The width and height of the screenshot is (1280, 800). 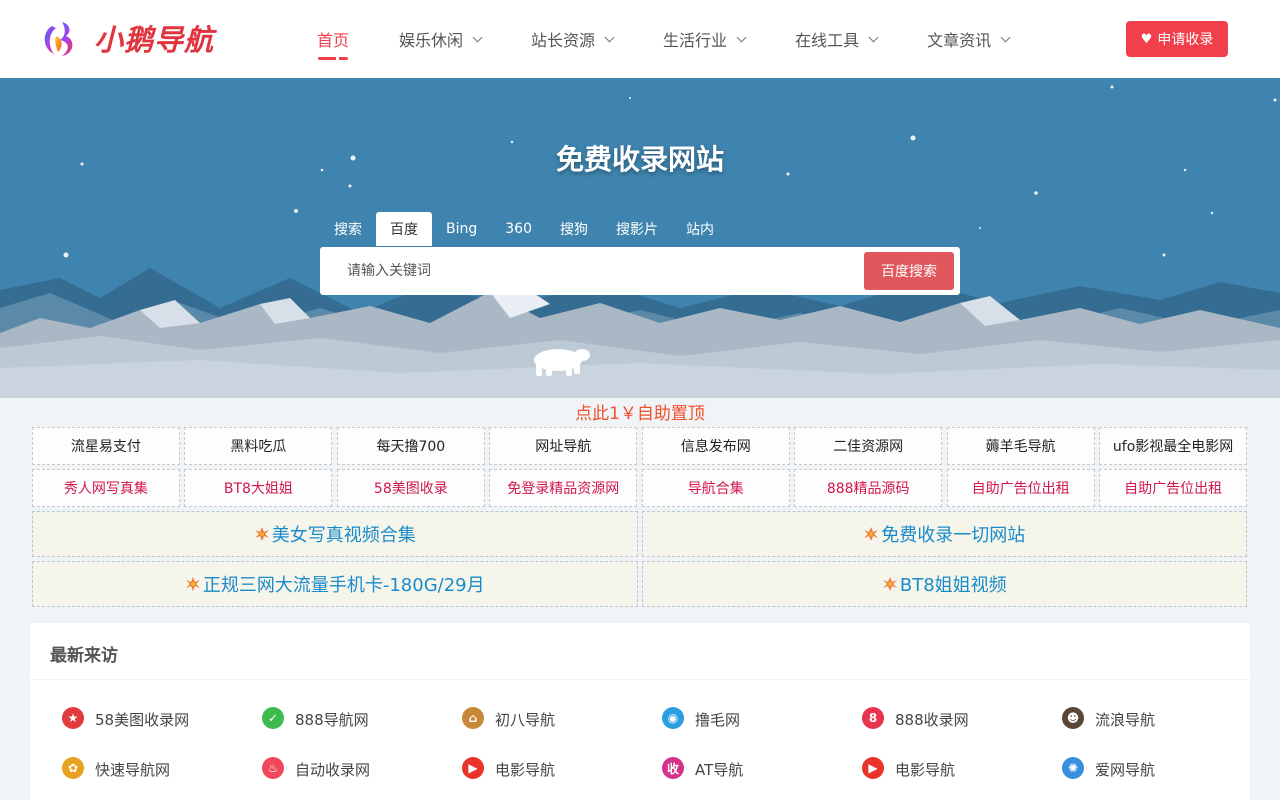 I want to click on visitor-item: ⌂ 初八导航, so click(x=562, y=728).